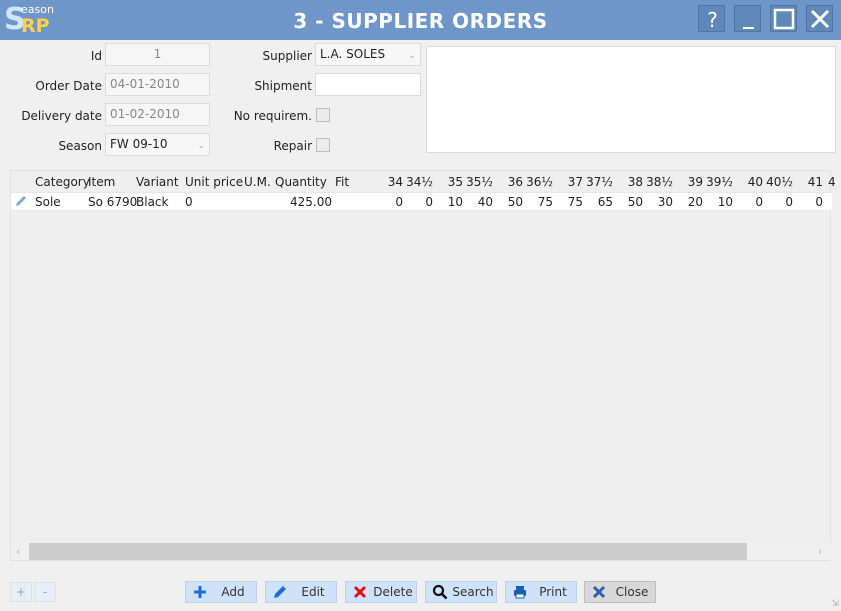 This screenshot has height=611, width=841. I want to click on col-header: 37, so click(567, 182).